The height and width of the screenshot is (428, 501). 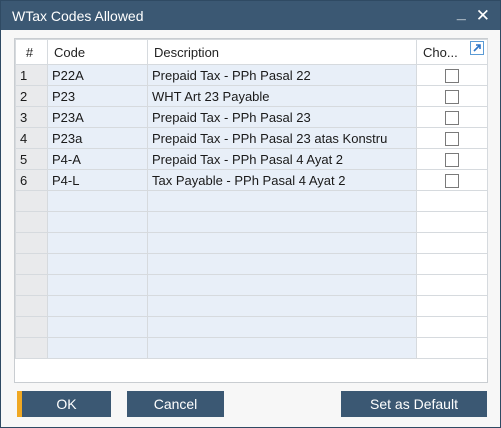 I want to click on description-cell: Prepaid Tax - PPh Pasal 23, so click(x=282, y=117).